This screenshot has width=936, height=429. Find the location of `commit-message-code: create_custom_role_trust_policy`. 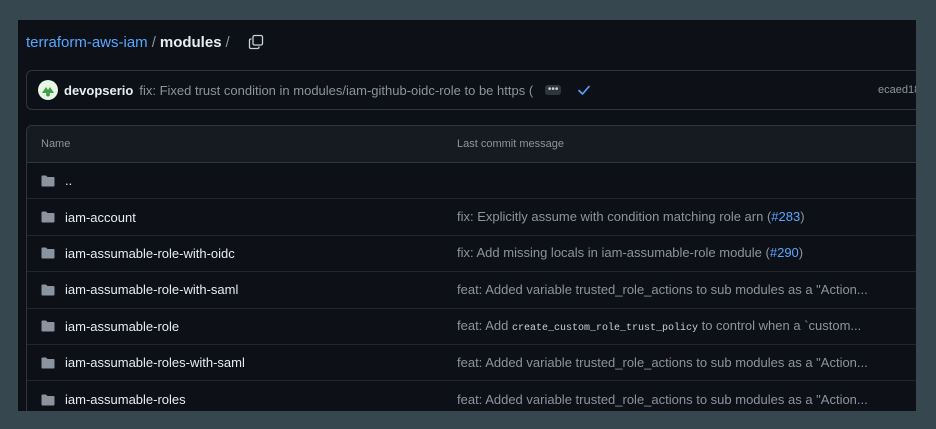

commit-message-code: create_custom_role_trust_policy is located at coordinates (604, 329).